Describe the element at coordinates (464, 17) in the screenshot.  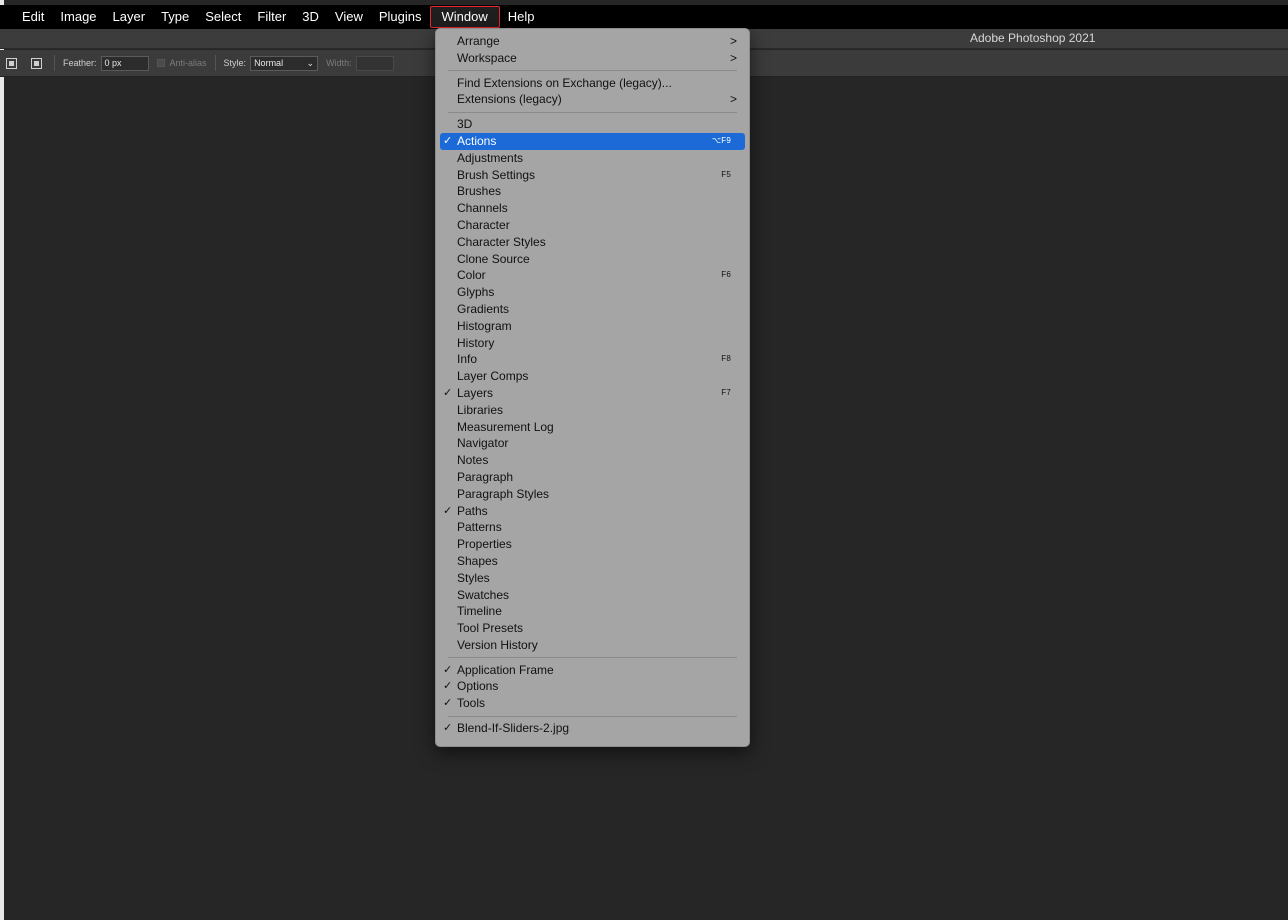
I see `menu-window: Window` at that location.